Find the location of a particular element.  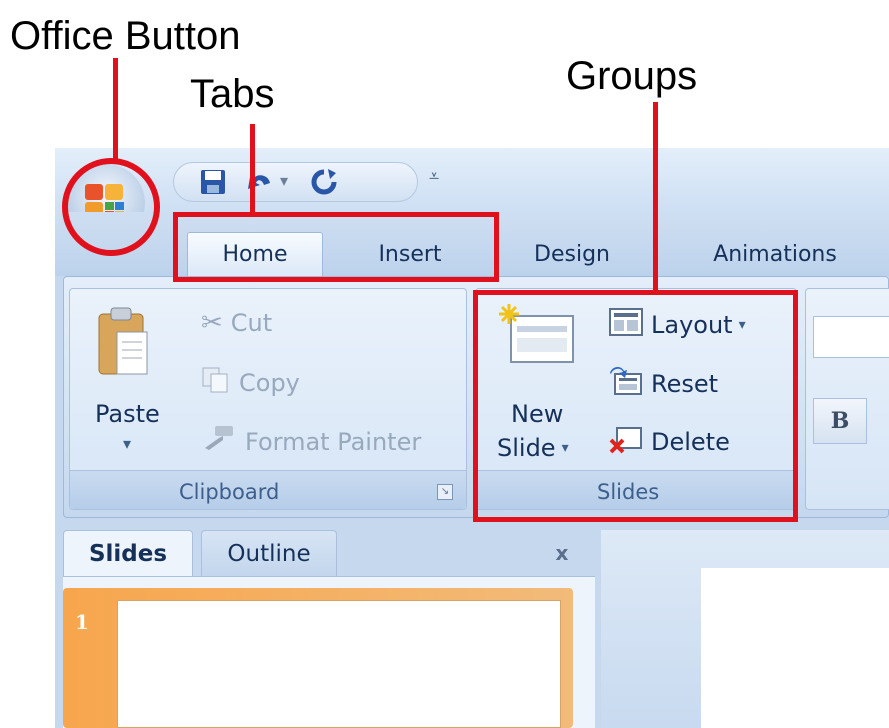

format-painter-button: Format Painter is located at coordinates (311, 442).